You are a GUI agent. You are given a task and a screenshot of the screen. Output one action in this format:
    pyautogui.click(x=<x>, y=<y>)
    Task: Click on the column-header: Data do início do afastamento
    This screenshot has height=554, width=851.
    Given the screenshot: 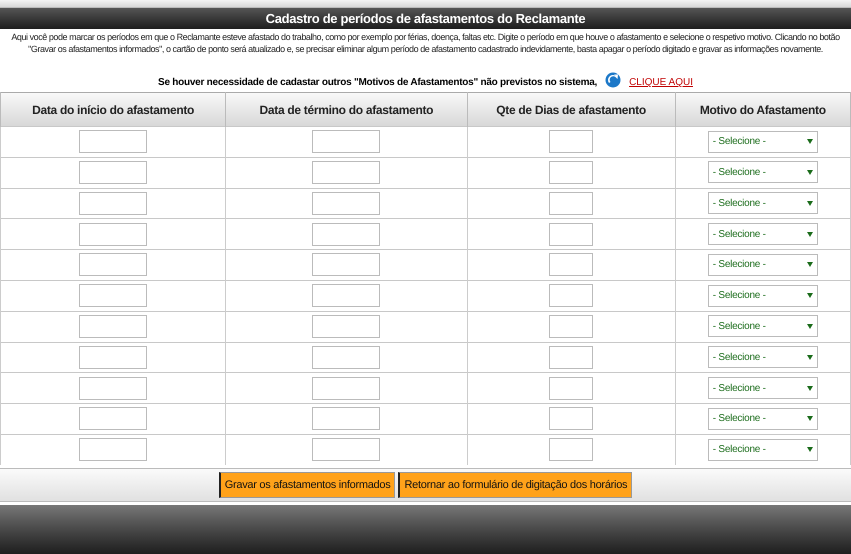 What is the action you would take?
    pyautogui.click(x=113, y=109)
    